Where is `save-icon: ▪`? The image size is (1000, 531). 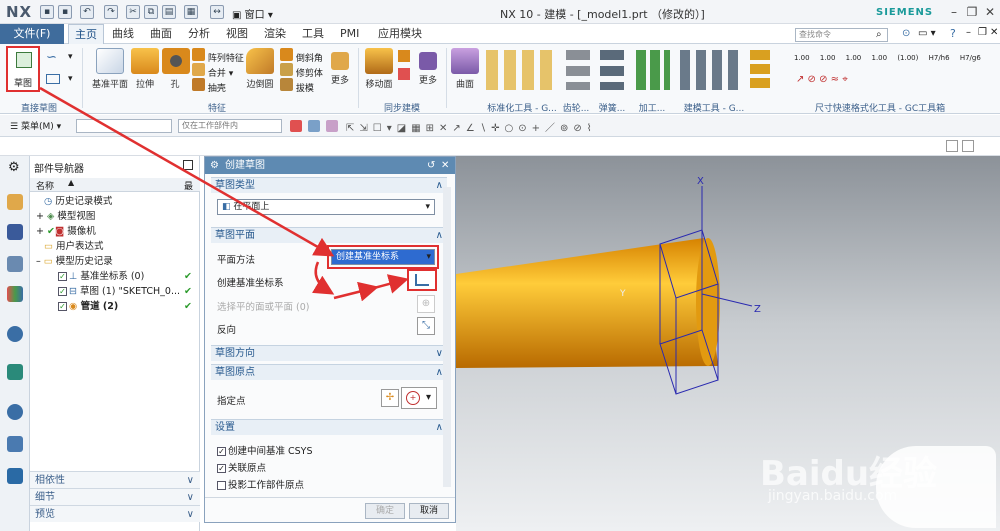
save-icon: ▪ is located at coordinates (47, 12).